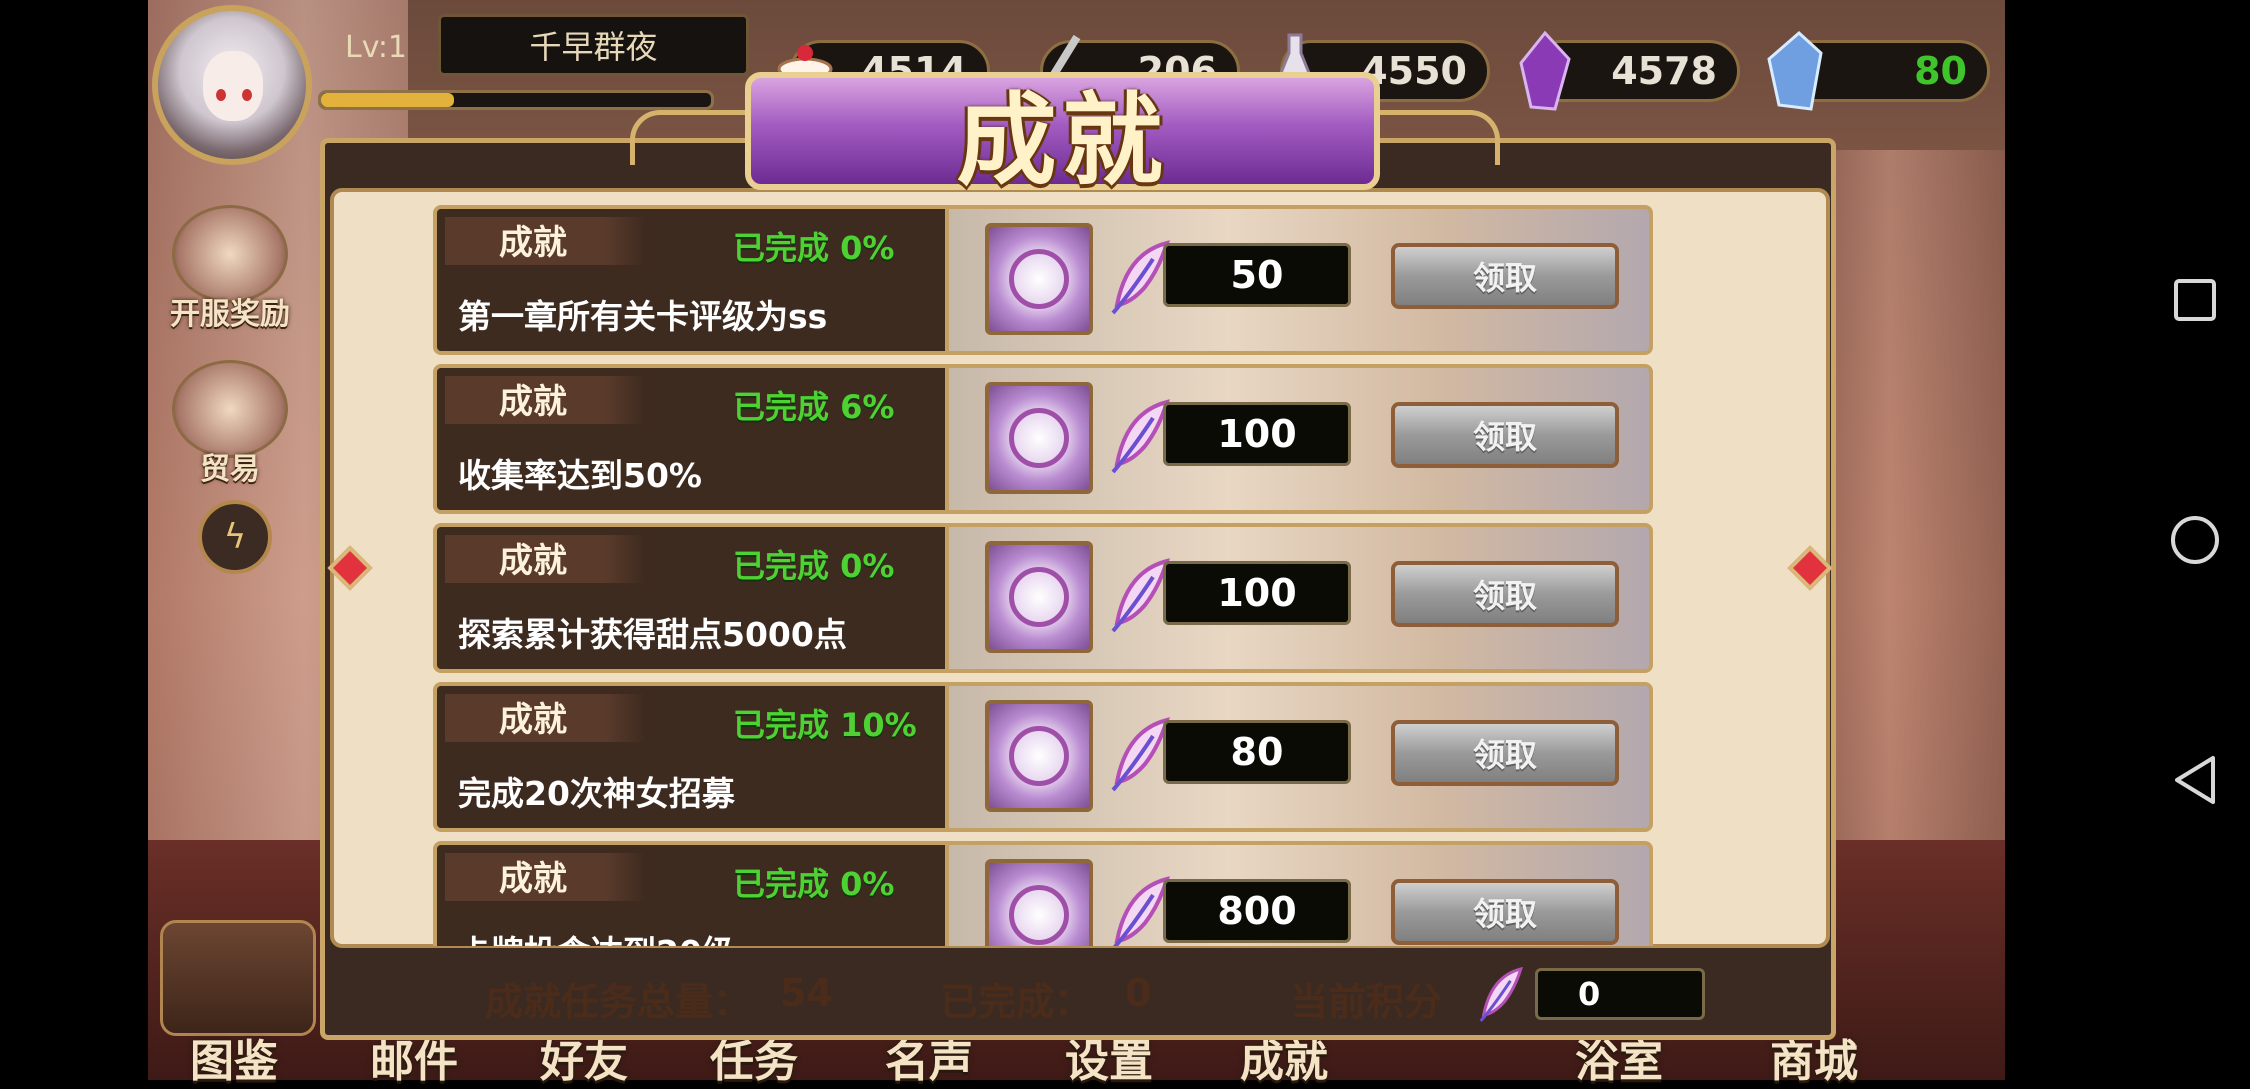 The width and height of the screenshot is (2250, 1089). Describe the element at coordinates (1366, 1002) in the screenshot. I see `current-score-label: 当前积分` at that location.